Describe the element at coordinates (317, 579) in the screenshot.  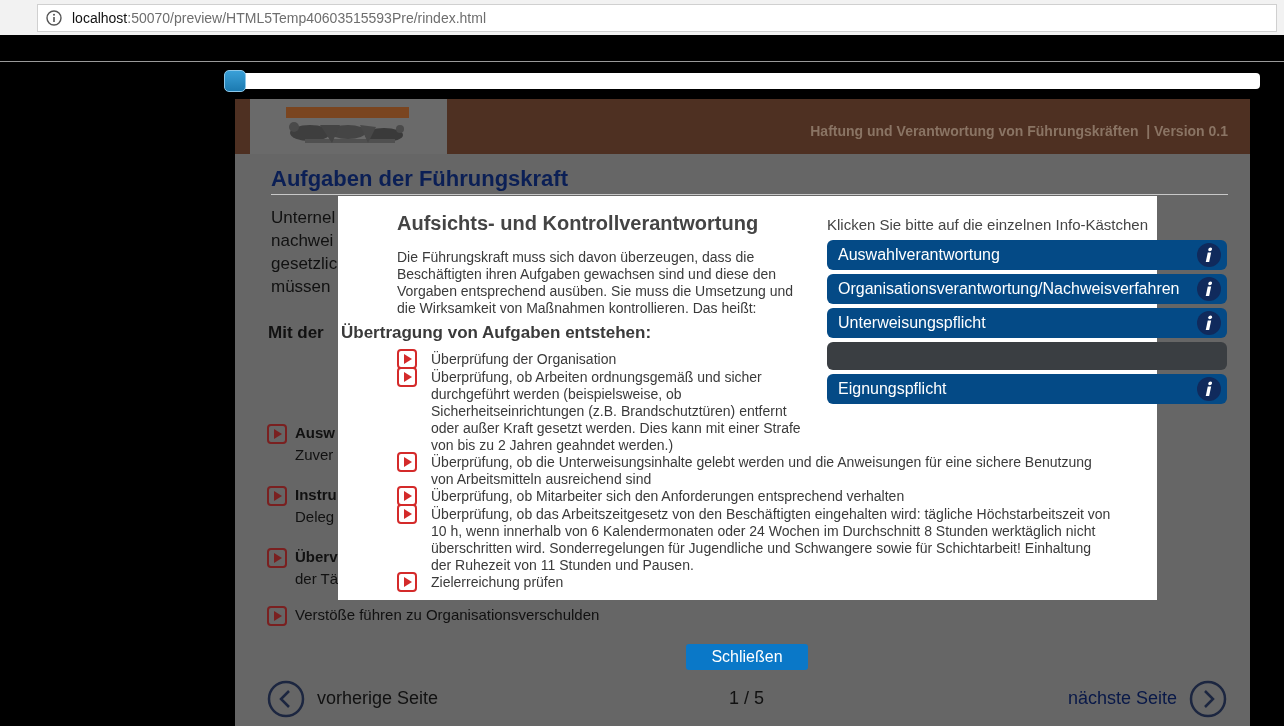
I see `item-text: der Tä` at that location.